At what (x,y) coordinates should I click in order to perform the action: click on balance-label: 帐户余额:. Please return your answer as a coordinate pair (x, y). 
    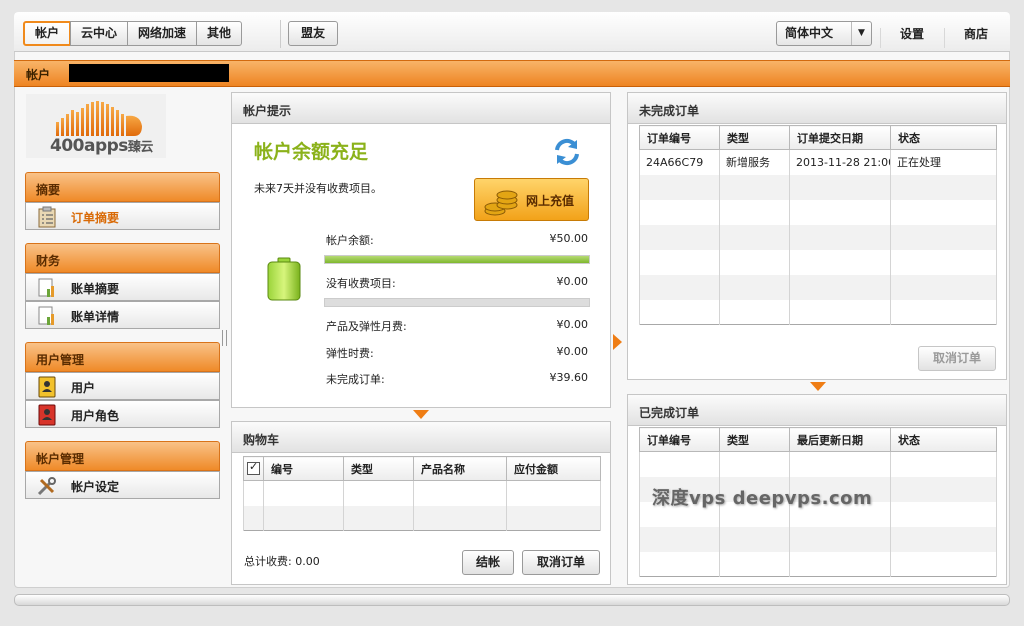
    Looking at the image, I should click on (350, 240).